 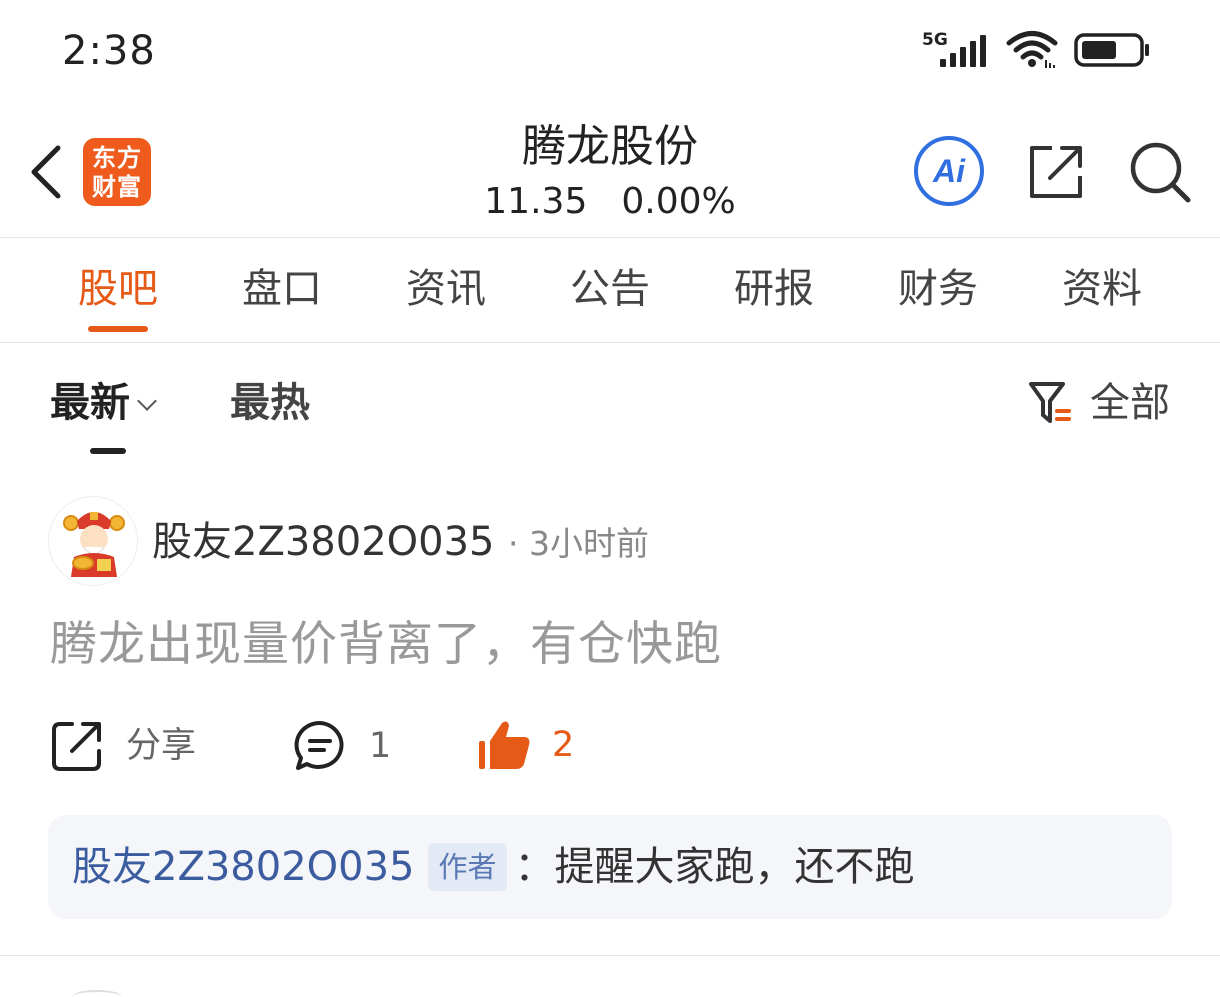 I want to click on like-count: 2, so click(x=563, y=745).